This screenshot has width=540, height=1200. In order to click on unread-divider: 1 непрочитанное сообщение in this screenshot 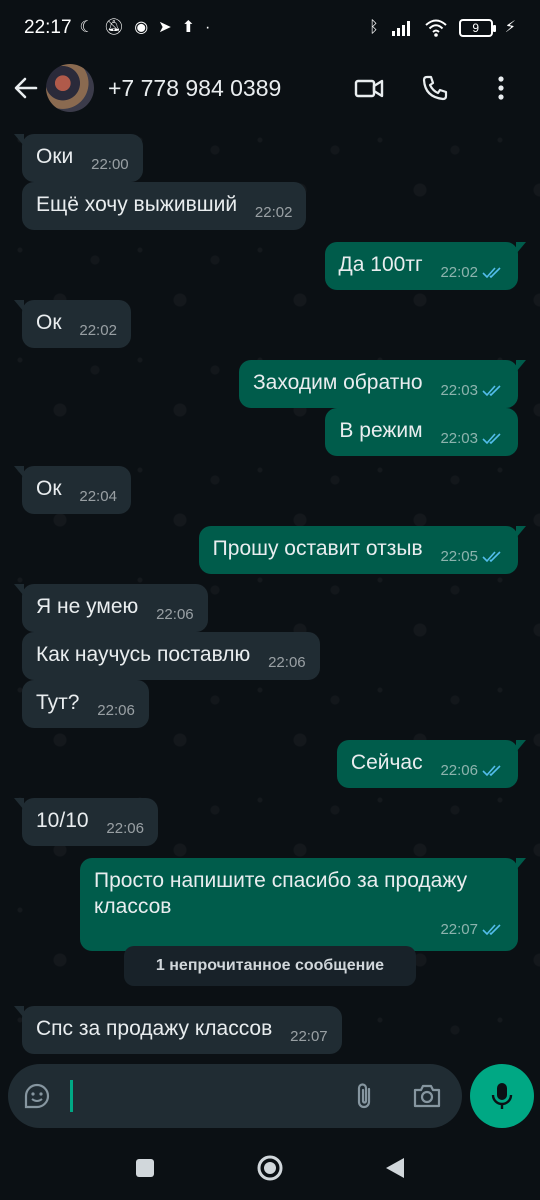, I will do `click(270, 966)`.